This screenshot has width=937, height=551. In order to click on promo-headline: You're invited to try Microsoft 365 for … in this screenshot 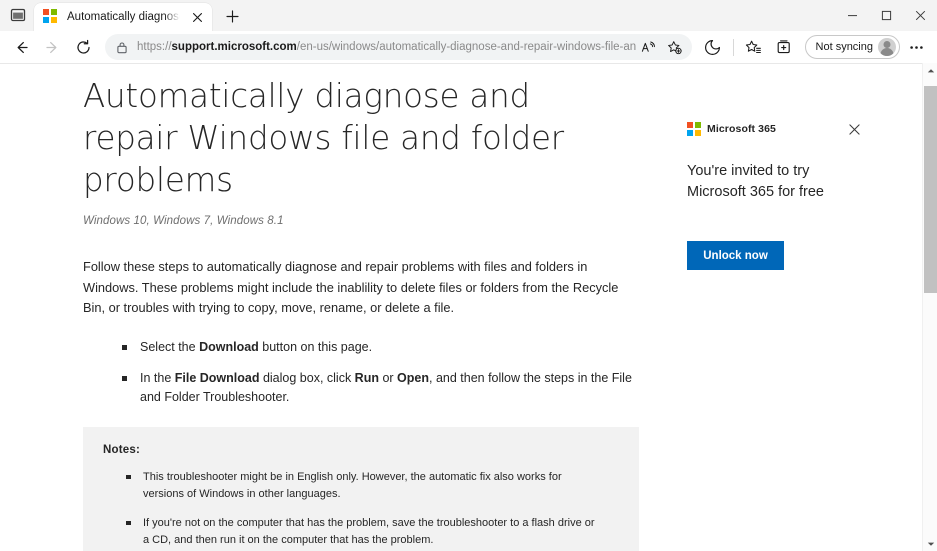, I will do `click(755, 181)`.